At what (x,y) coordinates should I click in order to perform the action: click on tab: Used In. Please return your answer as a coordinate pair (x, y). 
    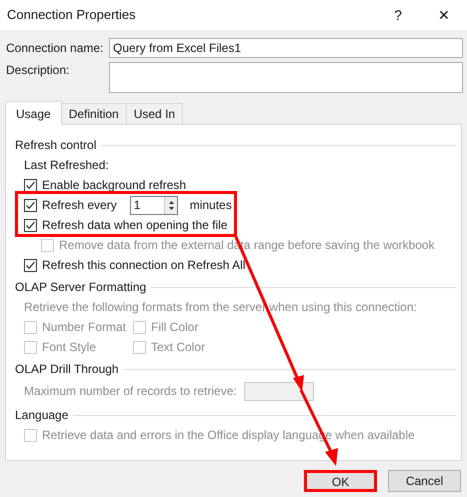
    Looking at the image, I should click on (155, 113).